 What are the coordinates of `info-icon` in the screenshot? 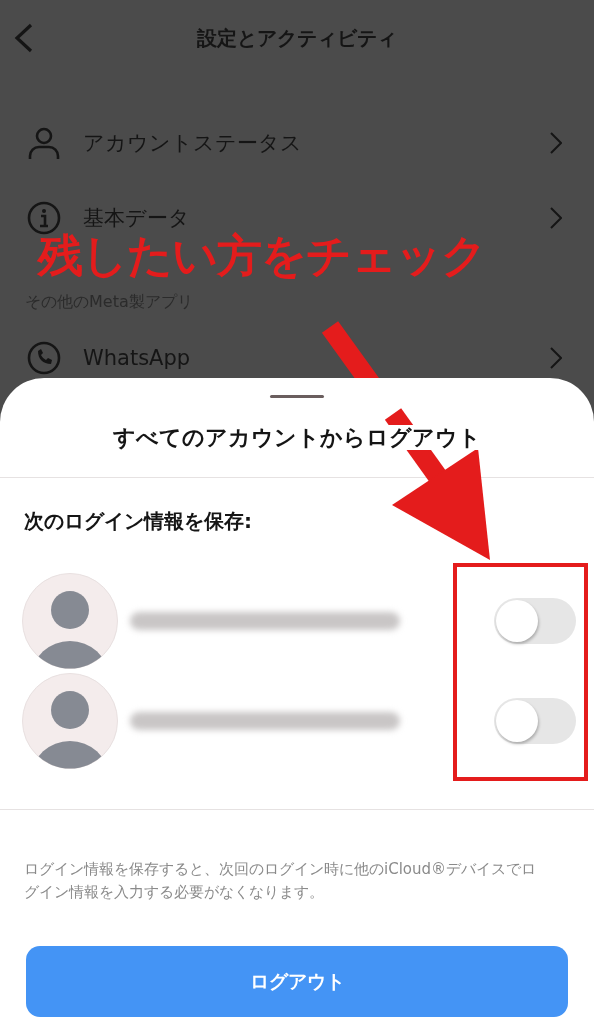 It's located at (44, 217).